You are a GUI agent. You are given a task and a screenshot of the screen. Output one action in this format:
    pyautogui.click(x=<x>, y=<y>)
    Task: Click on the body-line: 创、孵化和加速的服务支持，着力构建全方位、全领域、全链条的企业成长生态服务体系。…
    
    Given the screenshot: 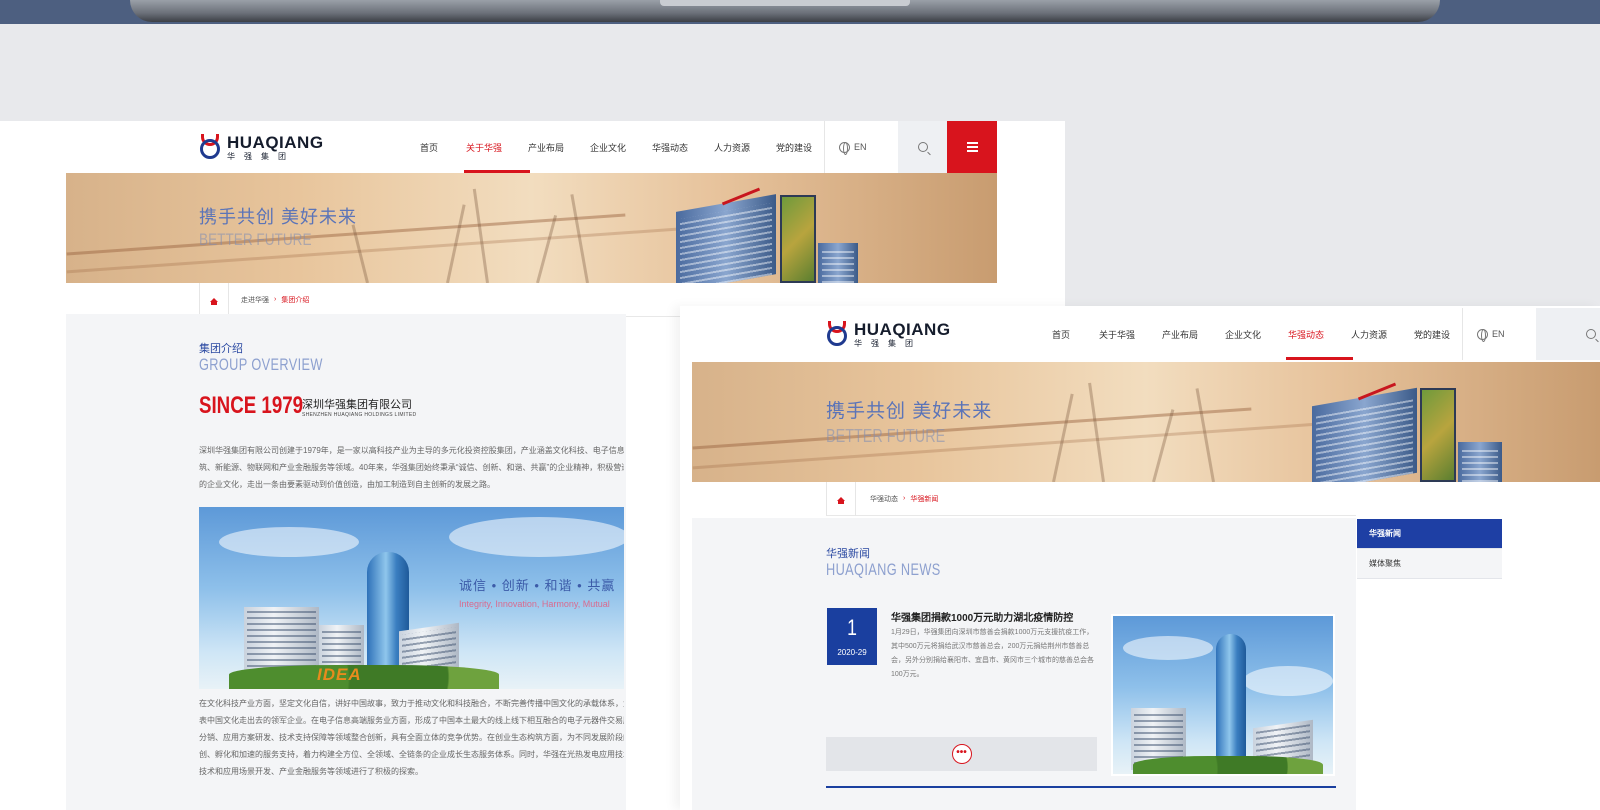 What is the action you would take?
    pyautogui.click(x=411, y=754)
    